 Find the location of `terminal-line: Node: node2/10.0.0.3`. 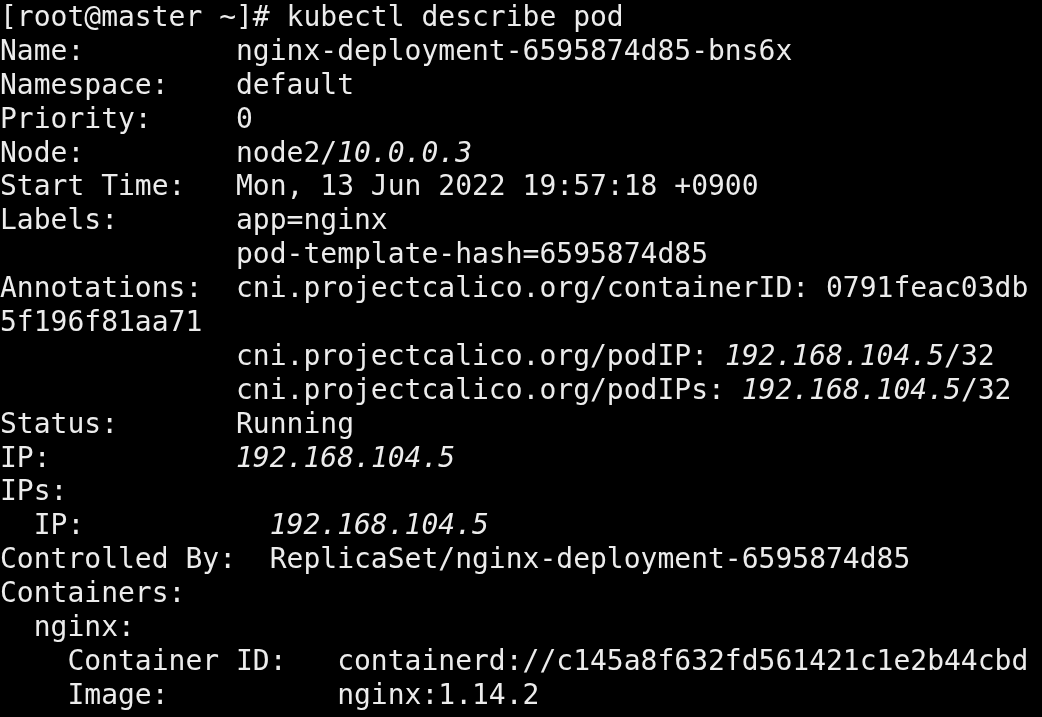

terminal-line: Node: node2/10.0.0.3 is located at coordinates (236, 152).